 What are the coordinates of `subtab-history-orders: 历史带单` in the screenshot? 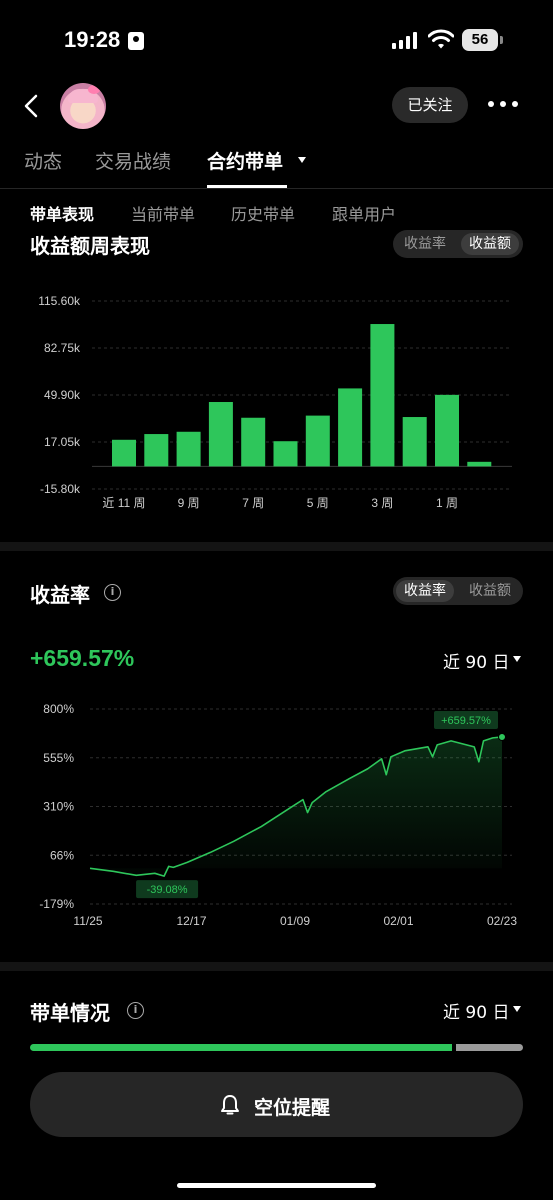 It's located at (263, 213).